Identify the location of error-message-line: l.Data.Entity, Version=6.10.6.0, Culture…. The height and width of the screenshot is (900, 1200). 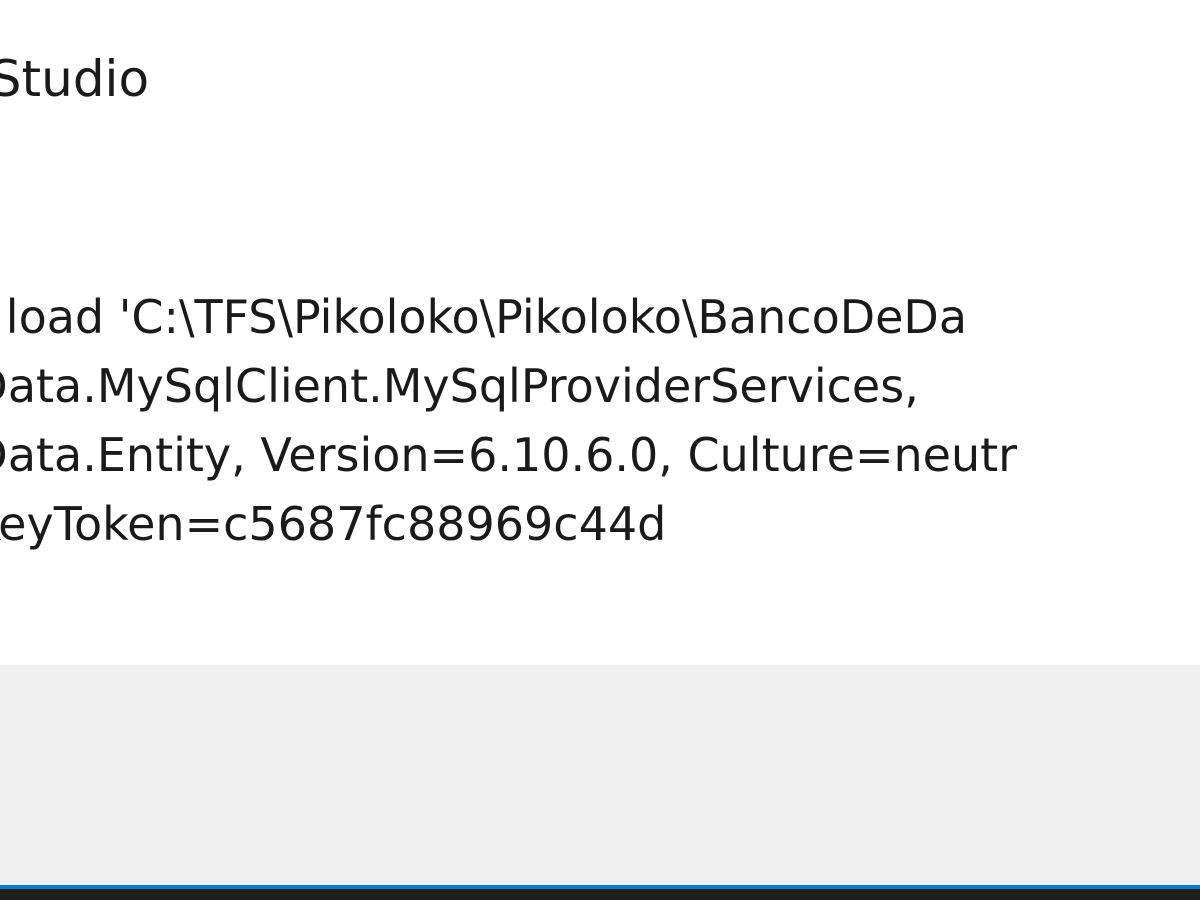
(509, 455).